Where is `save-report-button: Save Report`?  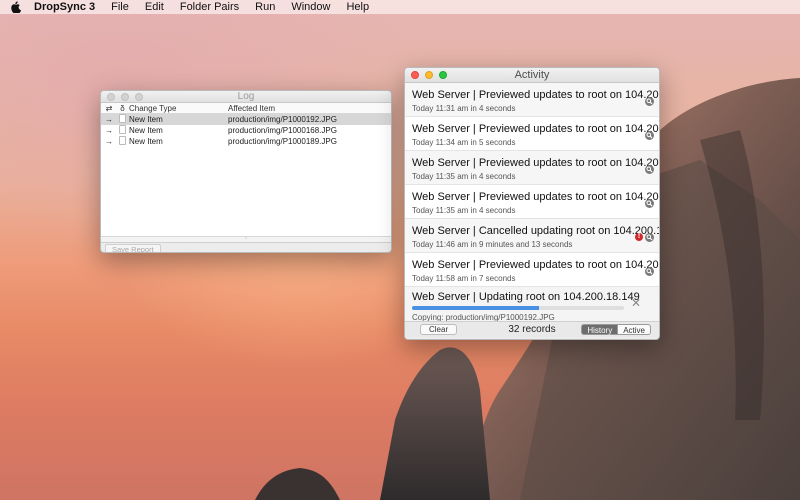 save-report-button: Save Report is located at coordinates (133, 247).